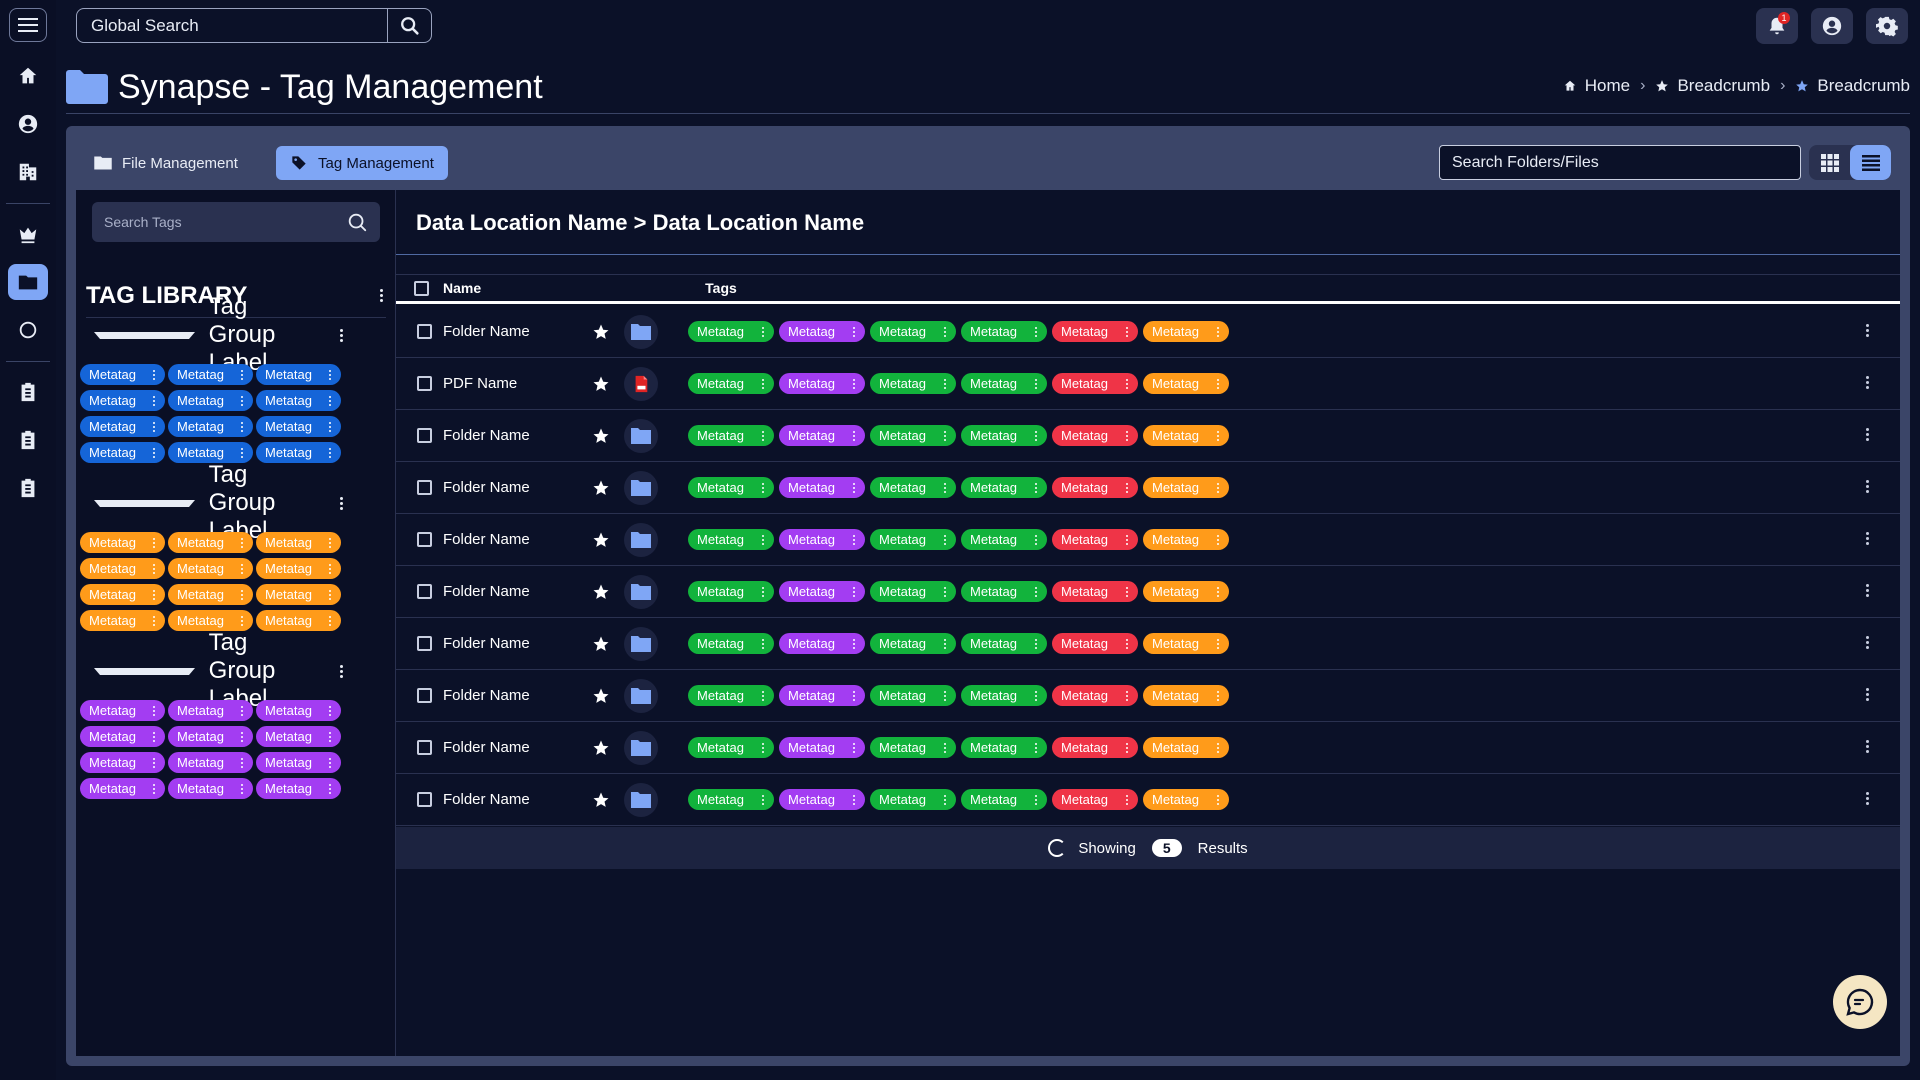 Image resolution: width=1920 pixels, height=1080 pixels. Describe the element at coordinates (1596, 86) in the screenshot. I see `breadcrumb-home: Home` at that location.